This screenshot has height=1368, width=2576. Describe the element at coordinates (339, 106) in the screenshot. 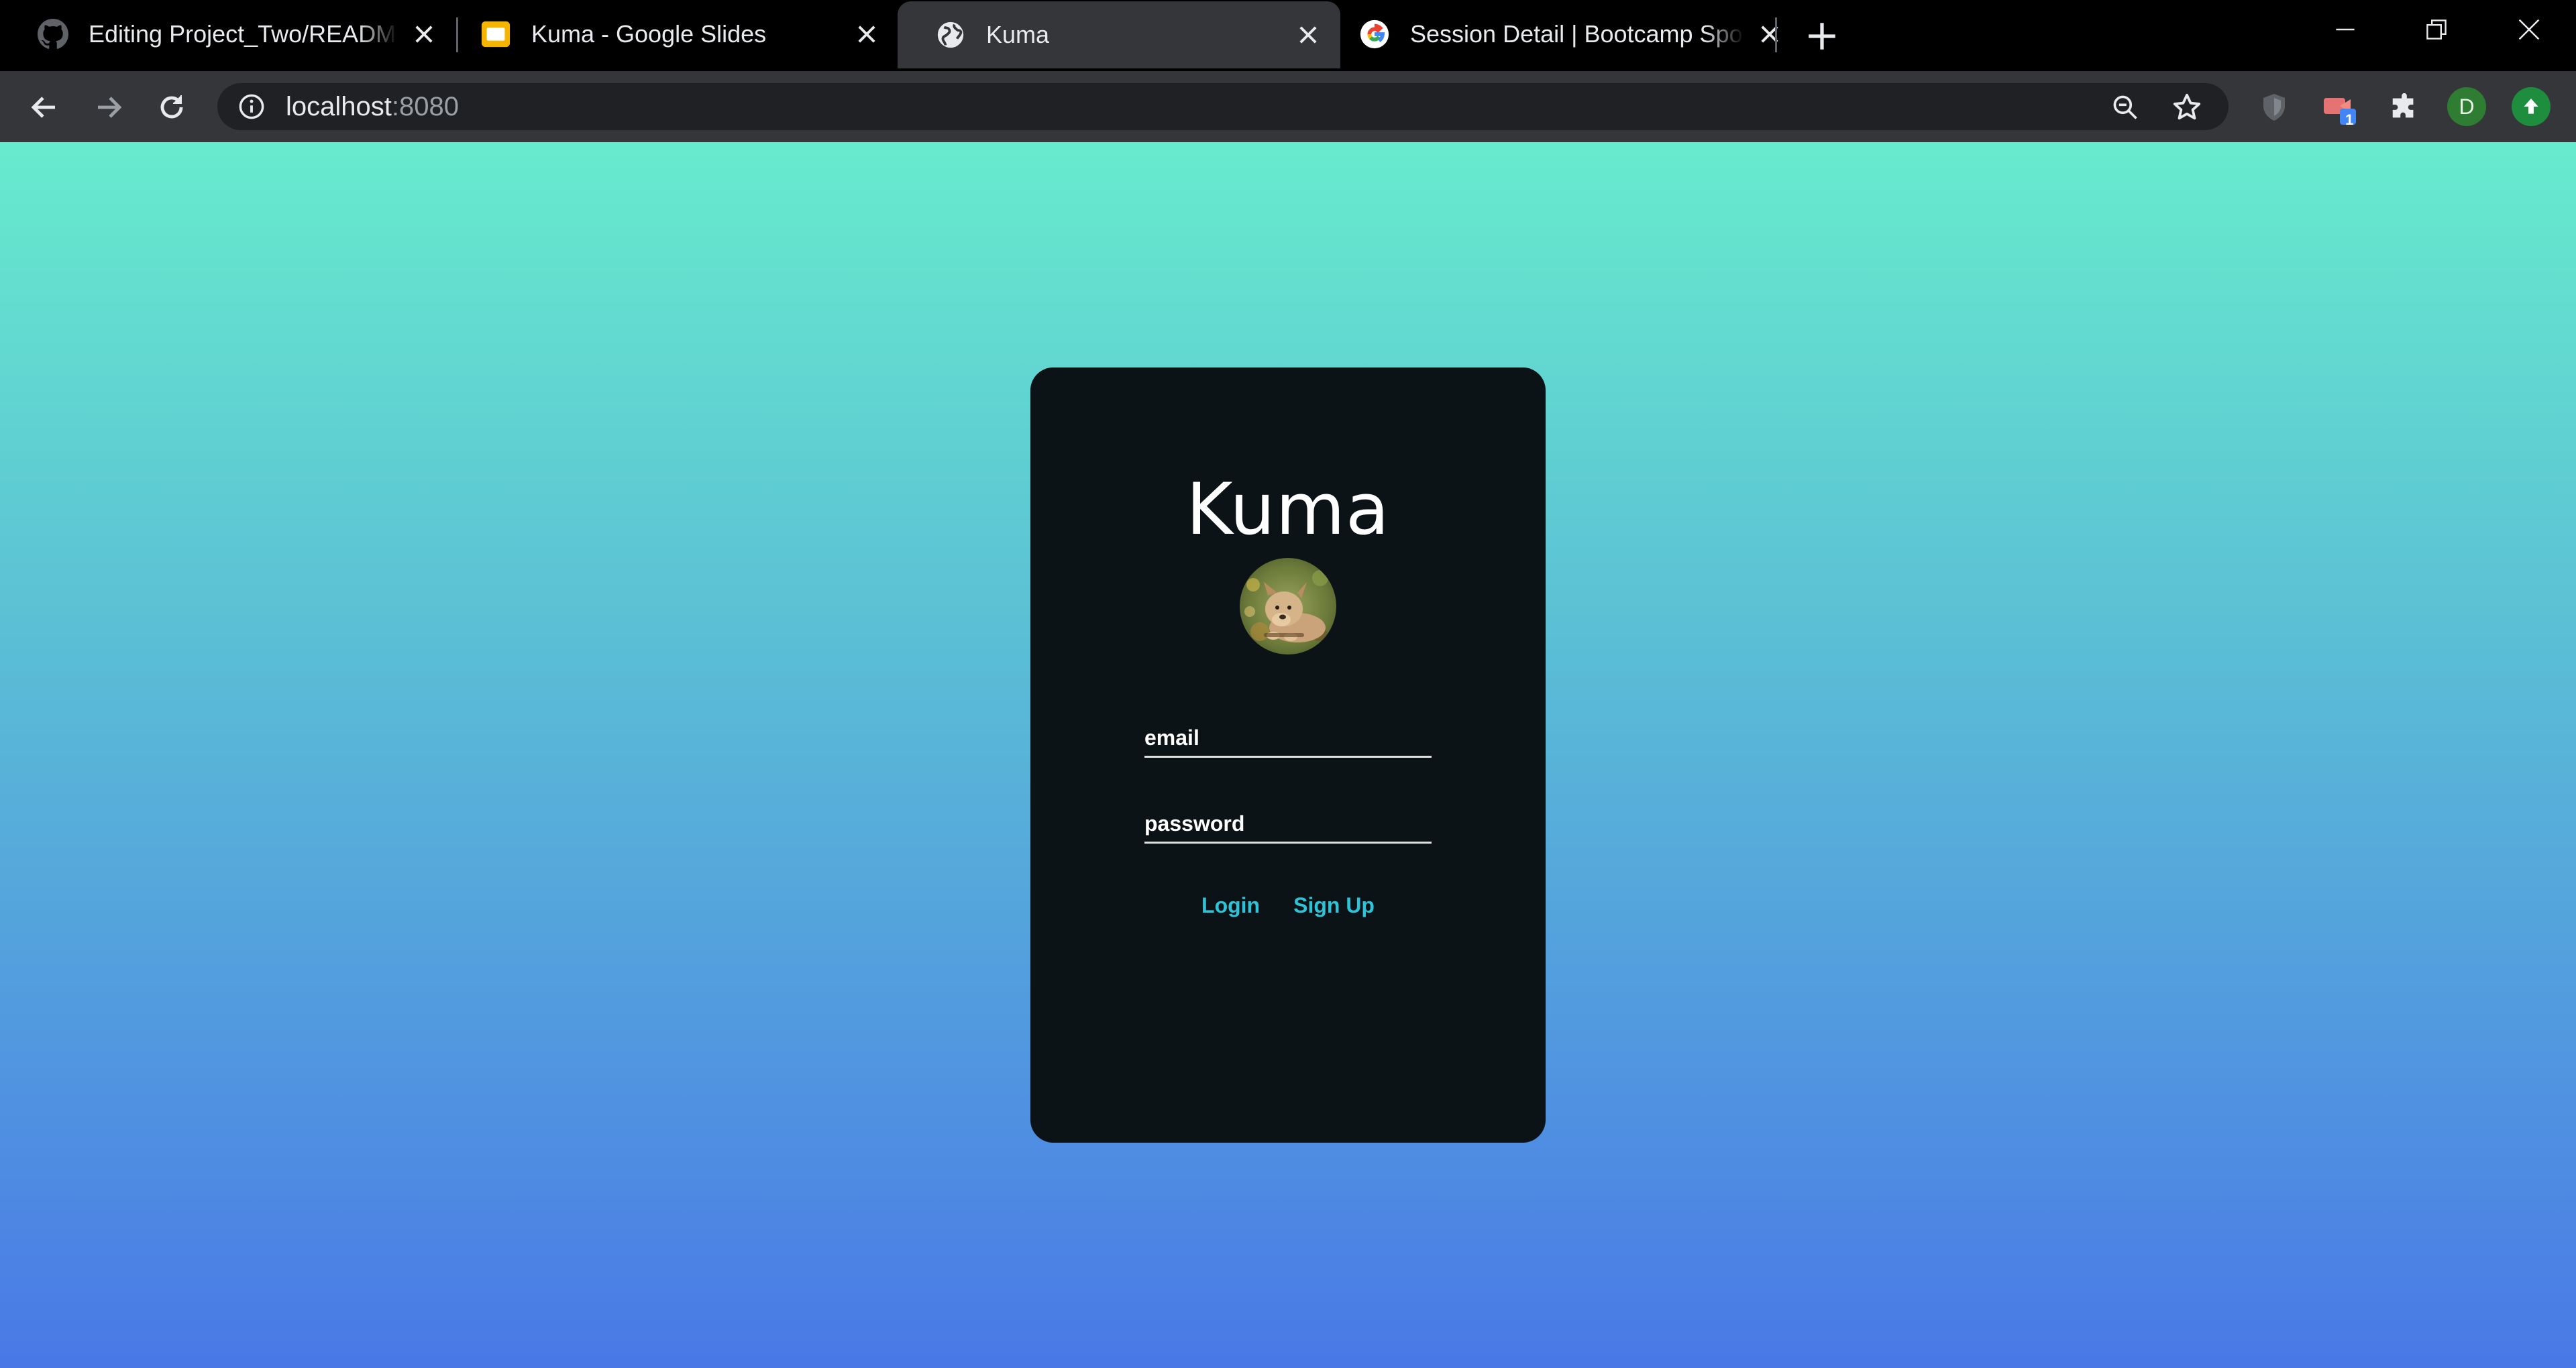

I see `url-host: localhost` at that location.